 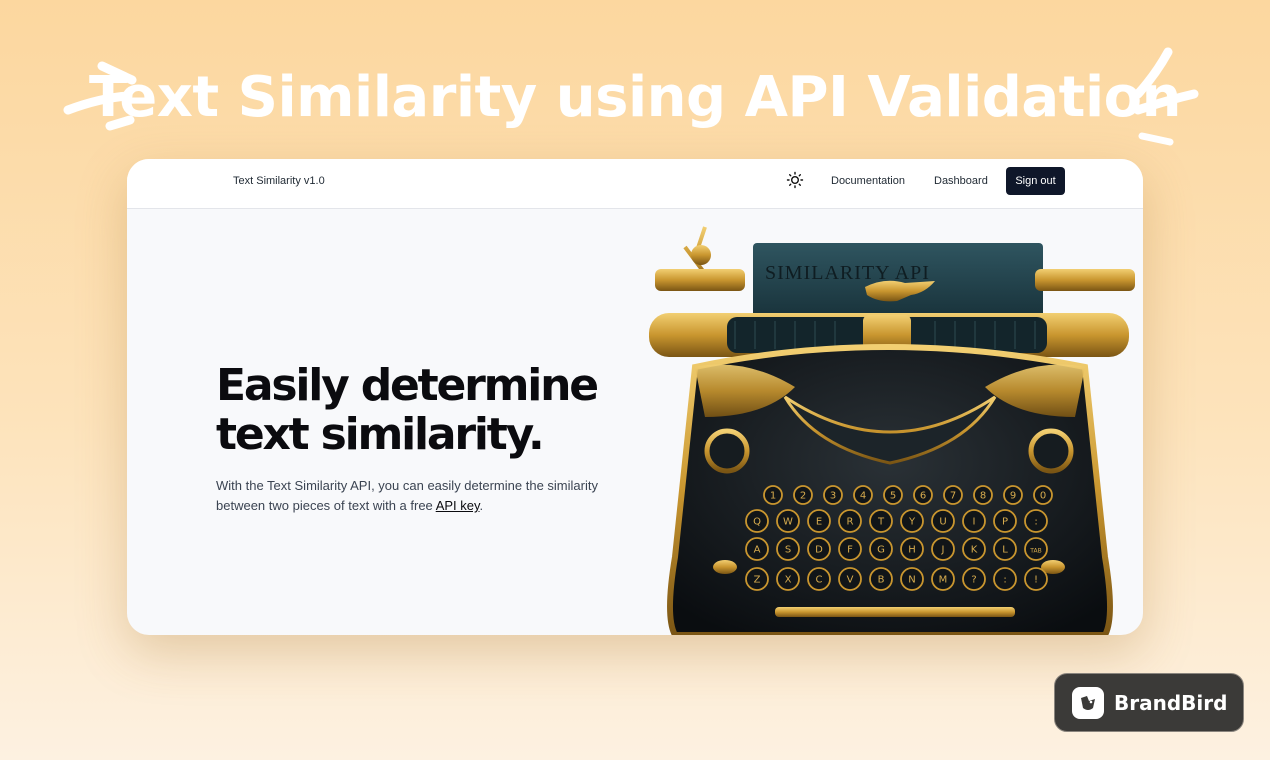 What do you see at coordinates (868, 181) in the screenshot?
I see `nav-documentation-link: Documentation` at bounding box center [868, 181].